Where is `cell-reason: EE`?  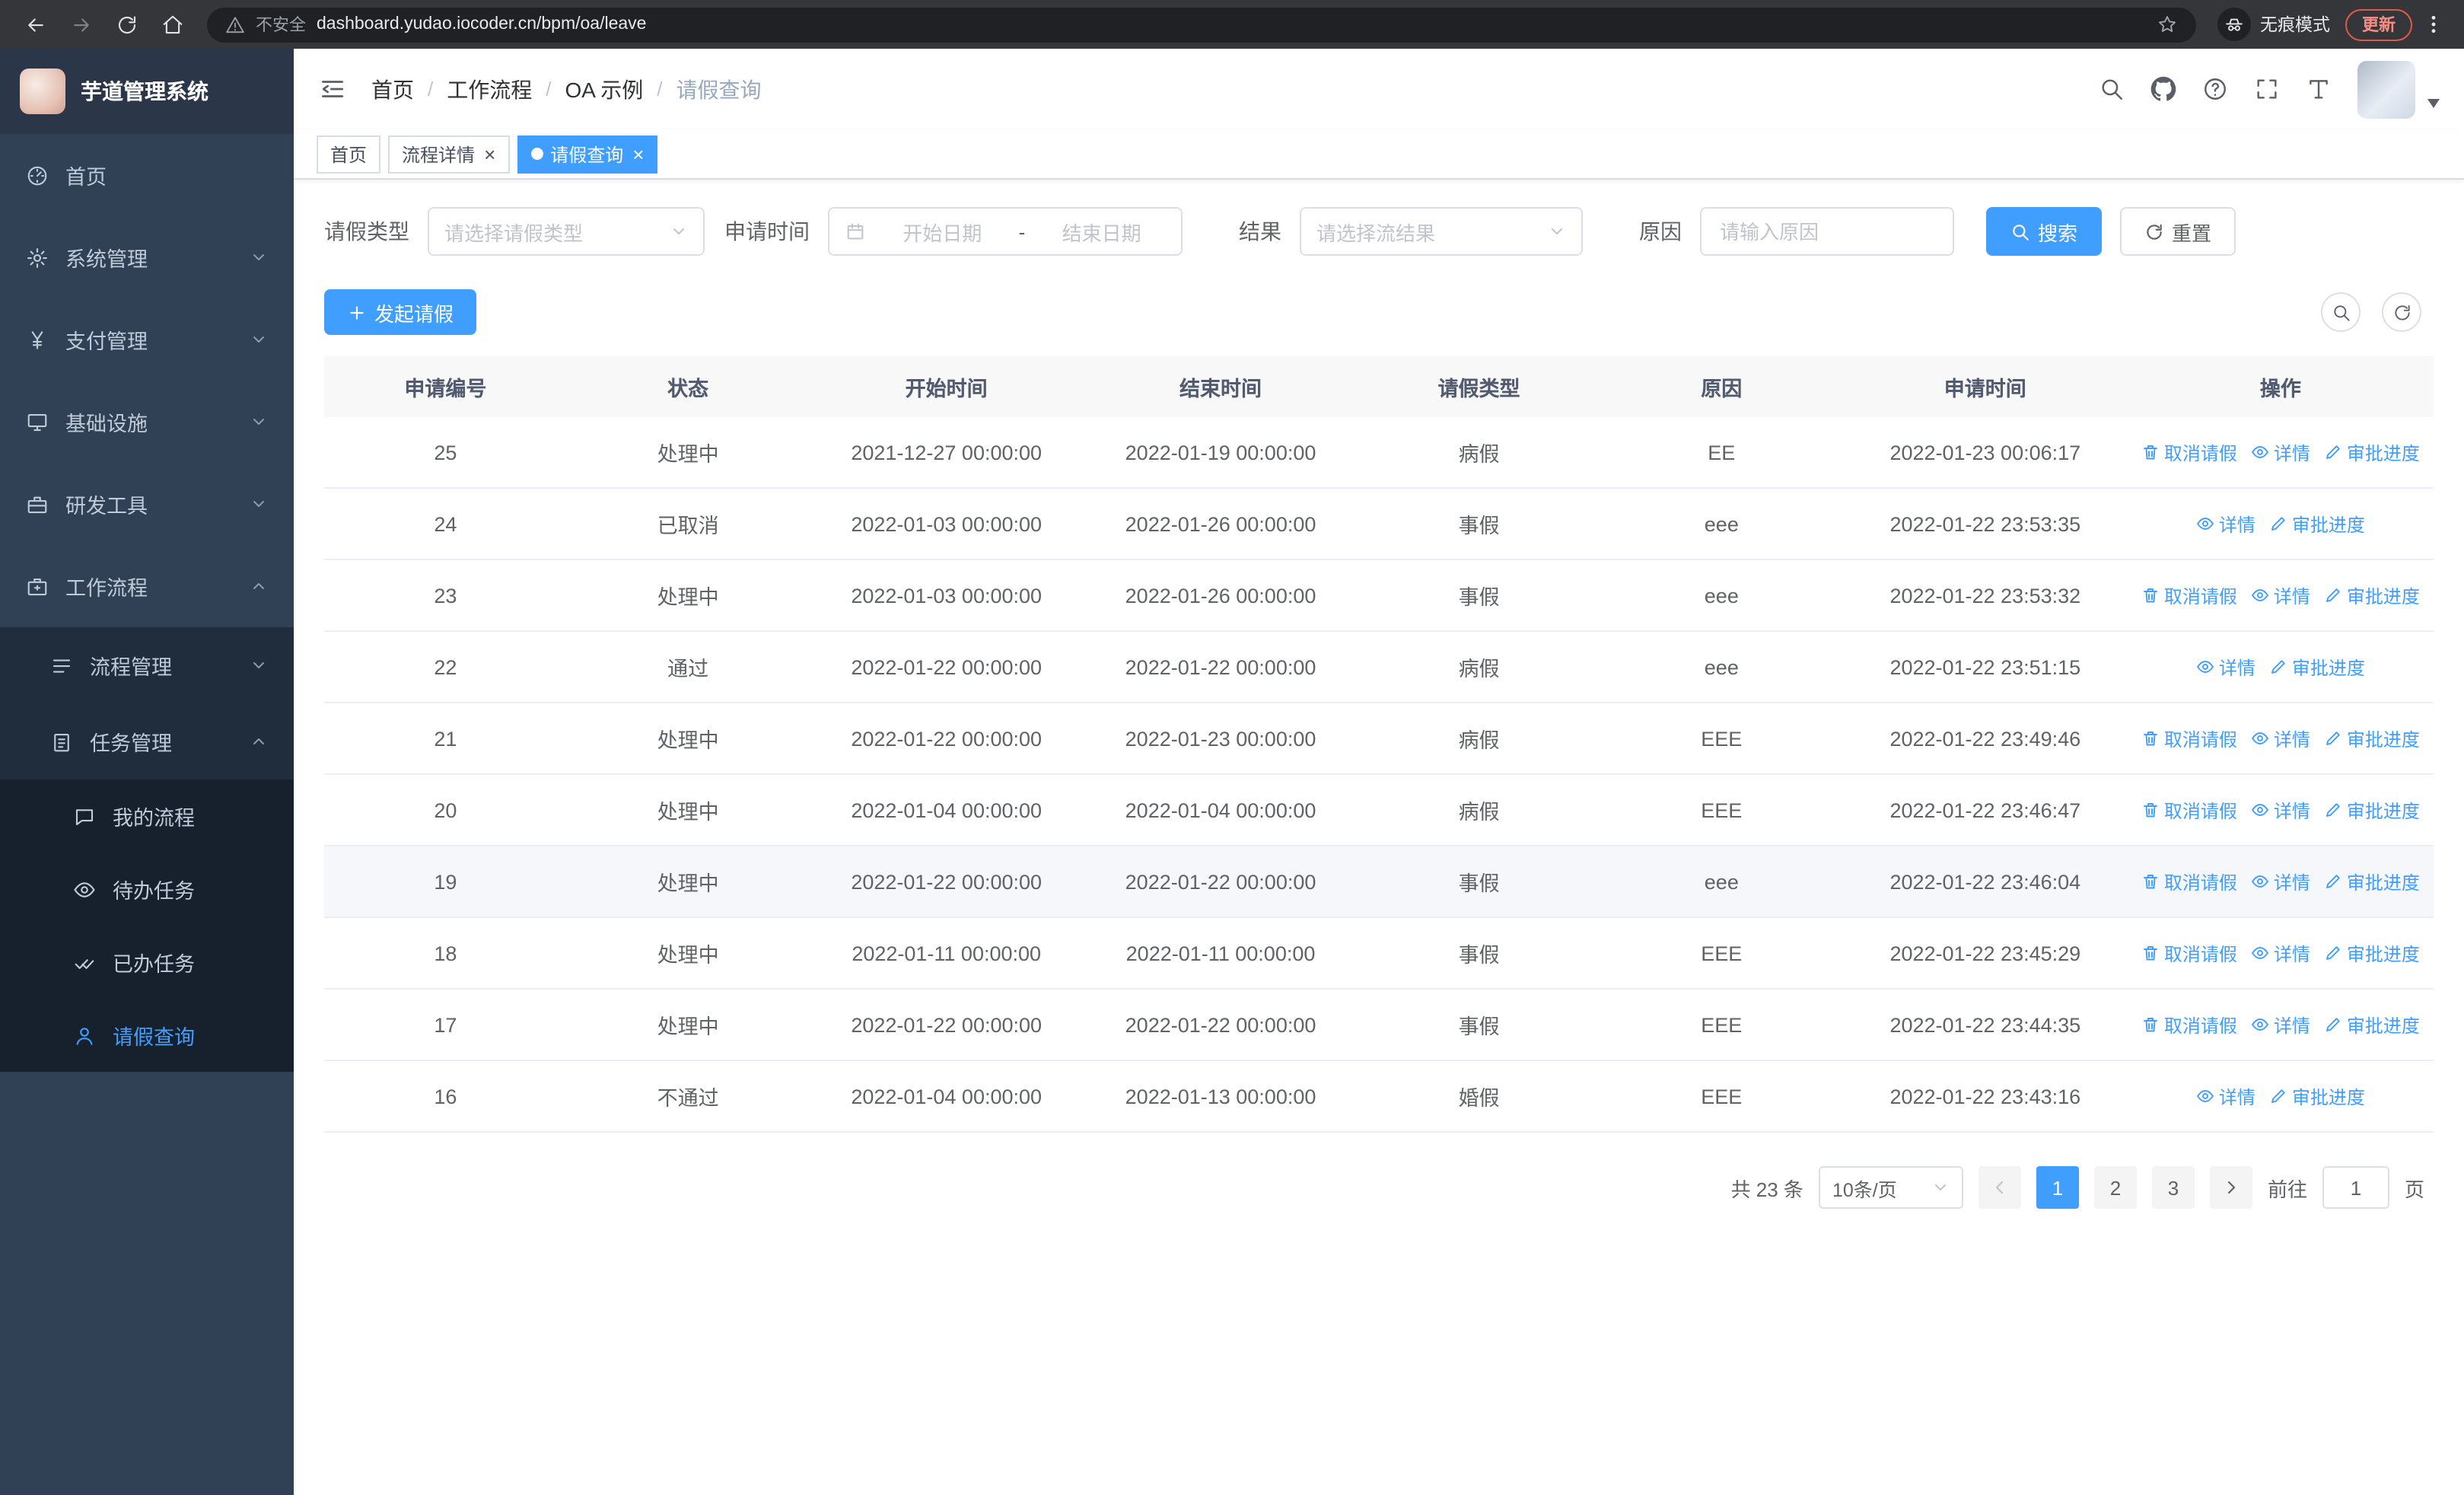
cell-reason: EE is located at coordinates (1722, 453).